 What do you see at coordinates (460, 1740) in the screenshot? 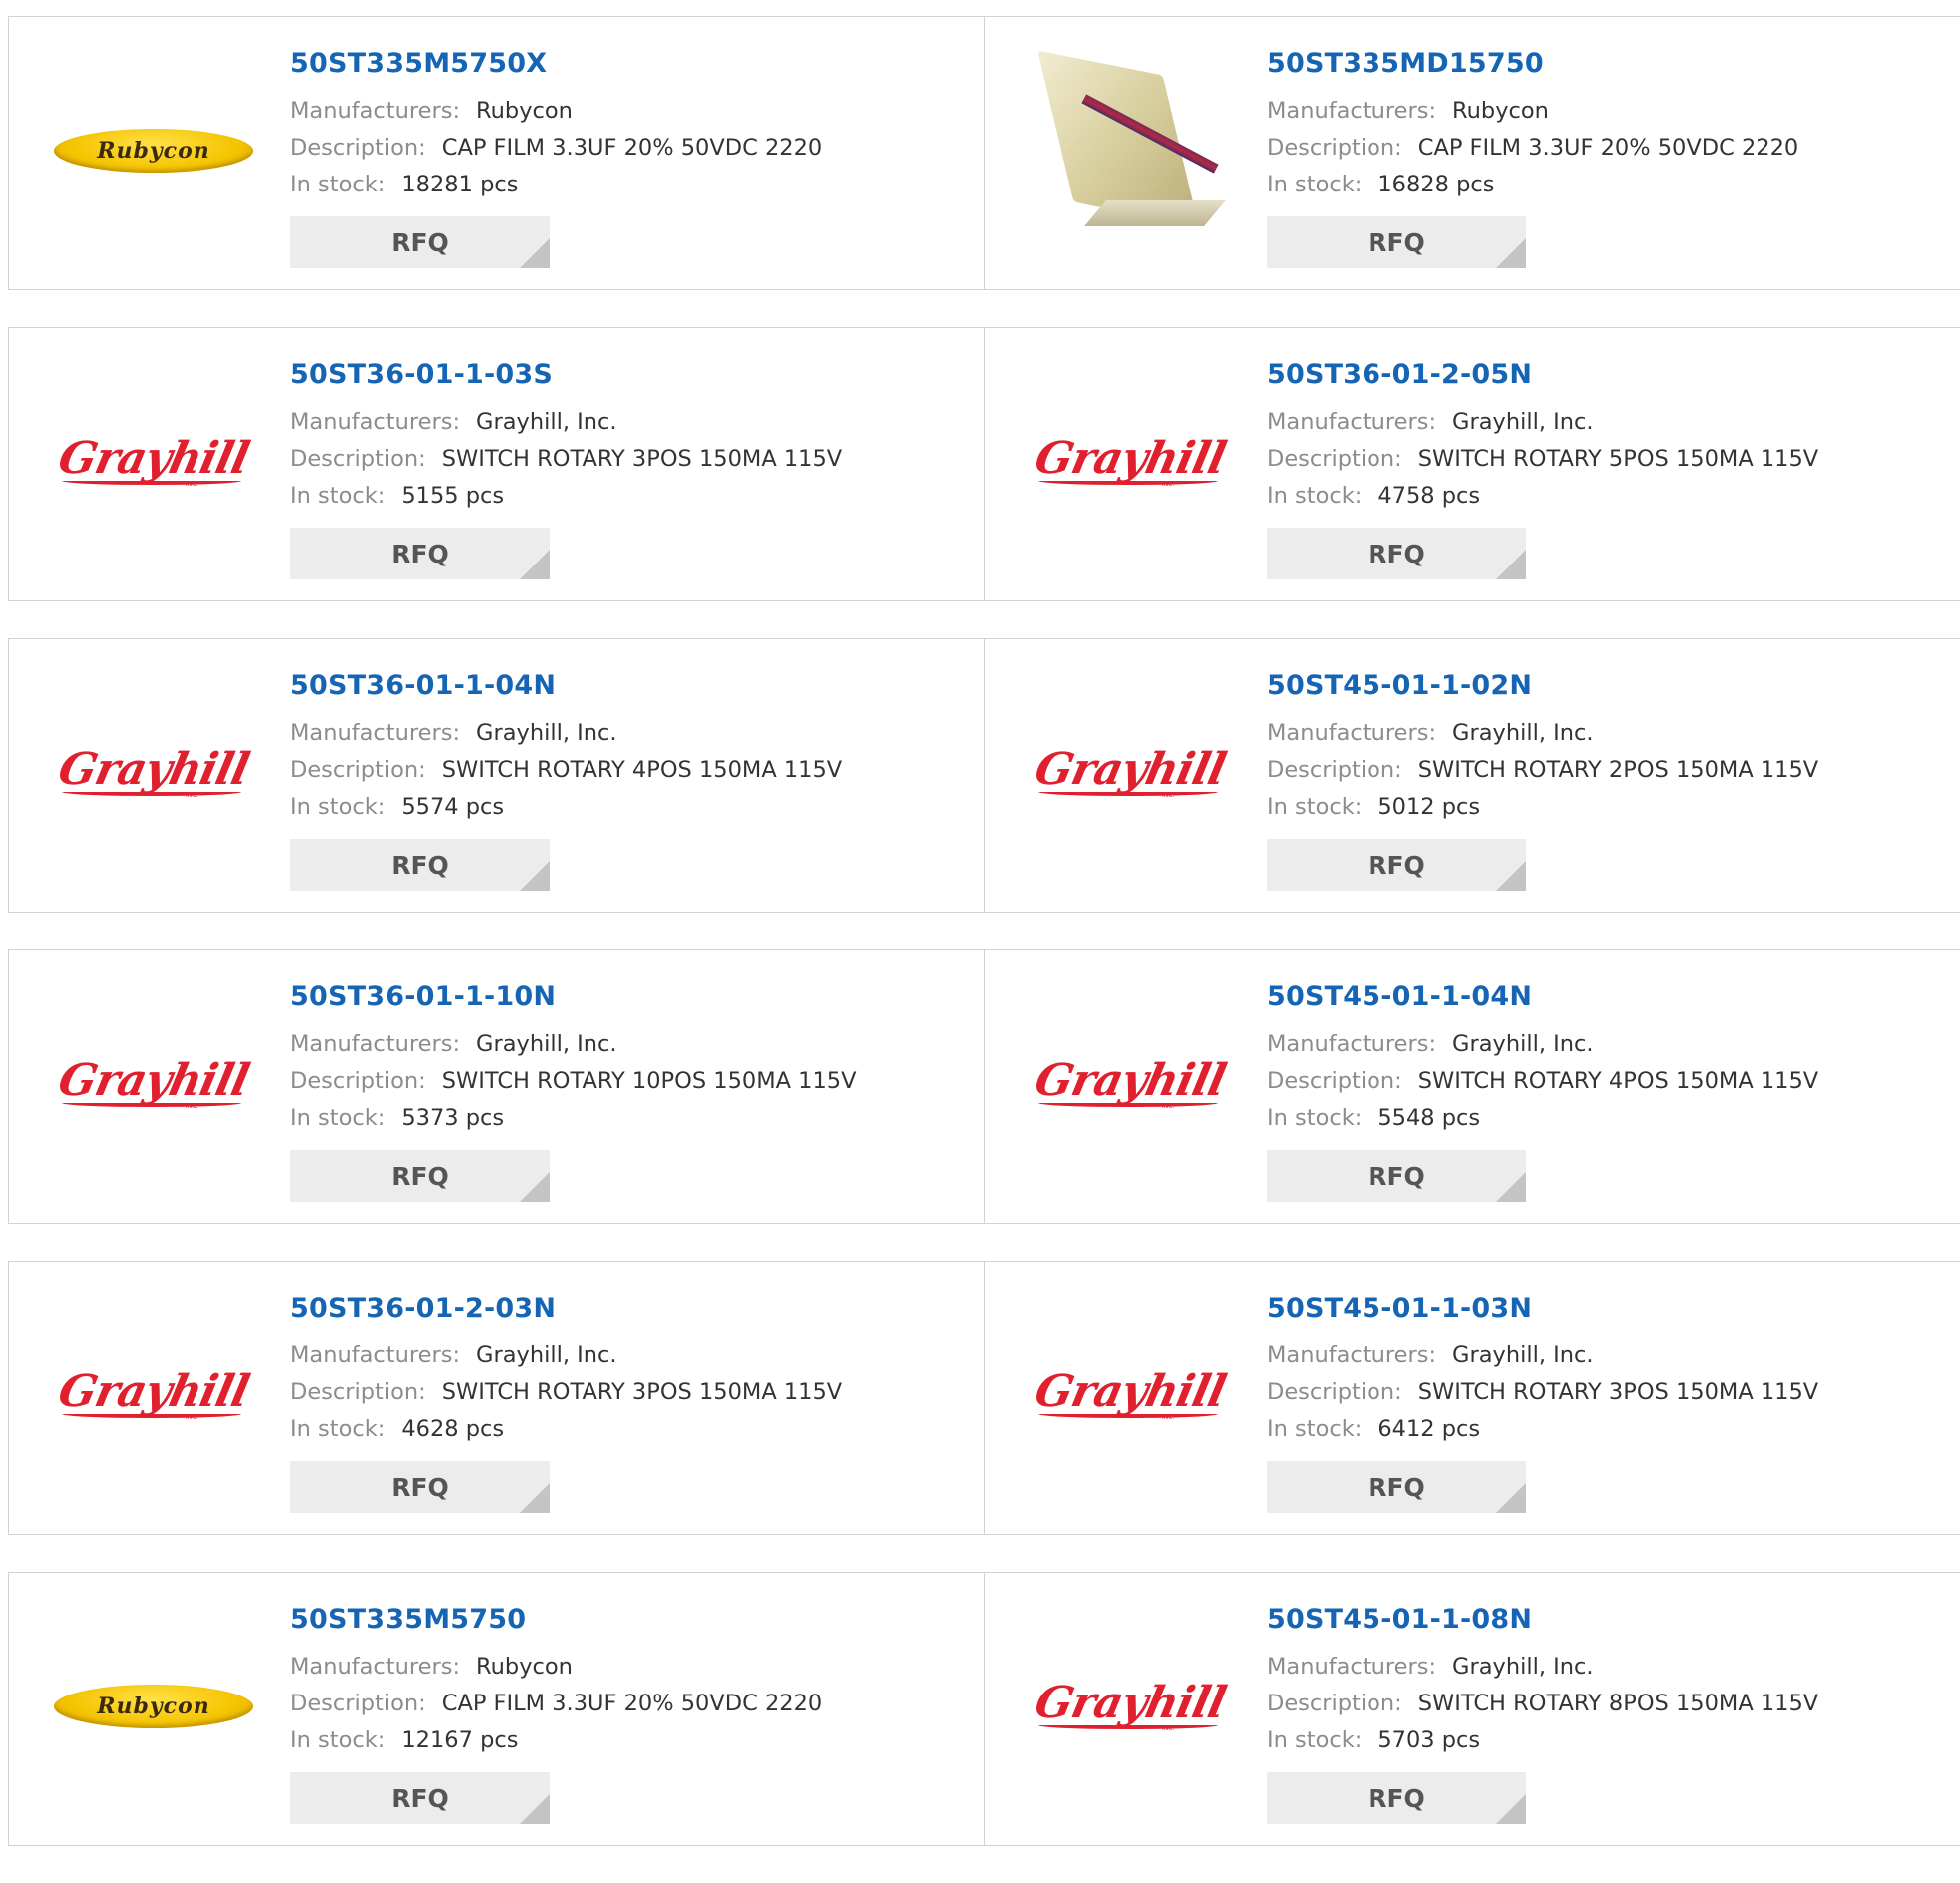
I see `stock-value: 12167 pcs` at bounding box center [460, 1740].